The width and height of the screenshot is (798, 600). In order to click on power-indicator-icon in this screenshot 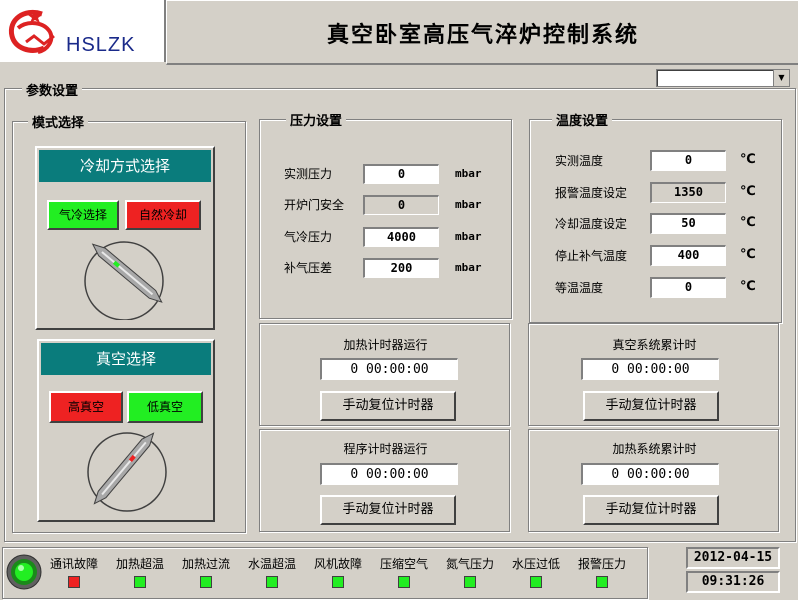, I will do `click(24, 572)`.